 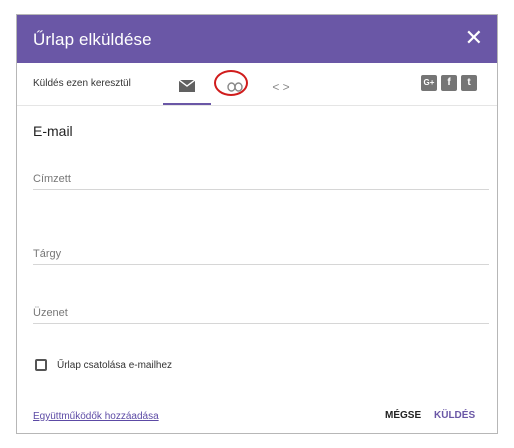 What do you see at coordinates (261, 312) in the screenshot?
I see `message-field: Üzenet` at bounding box center [261, 312].